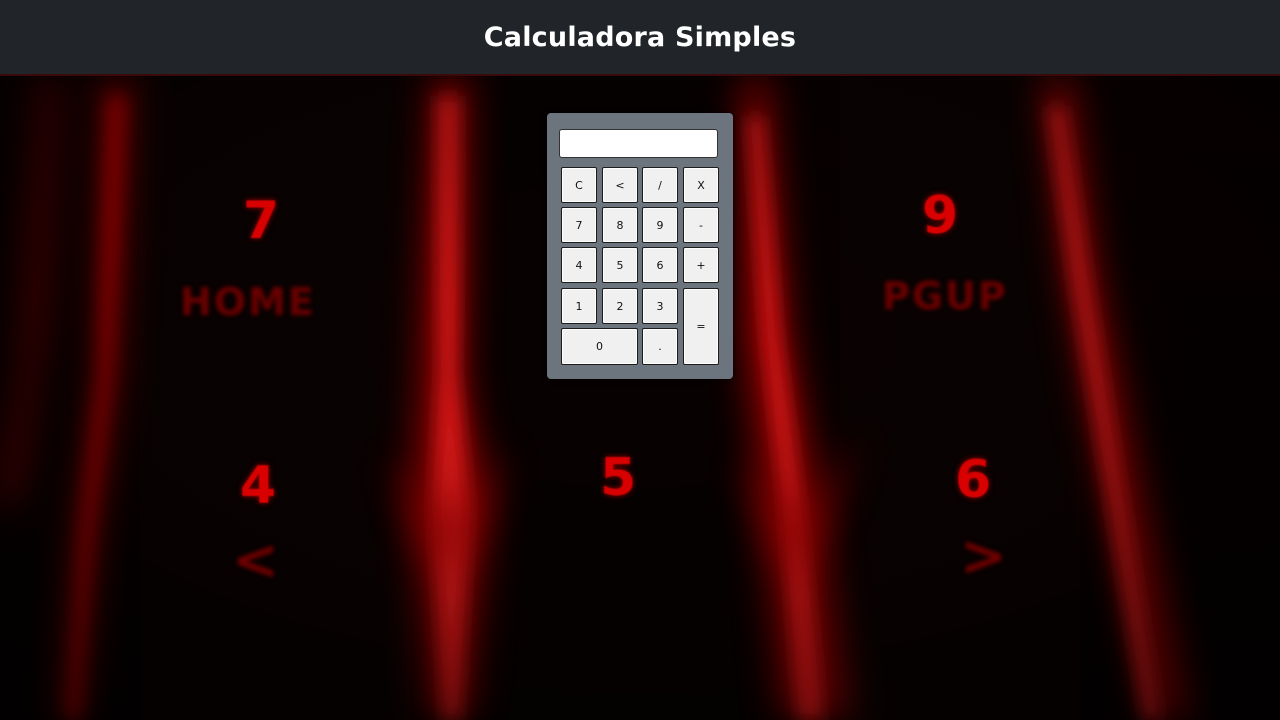 This screenshot has width=1280, height=720. I want to click on page-header: Calculadora Simples, so click(640, 38).